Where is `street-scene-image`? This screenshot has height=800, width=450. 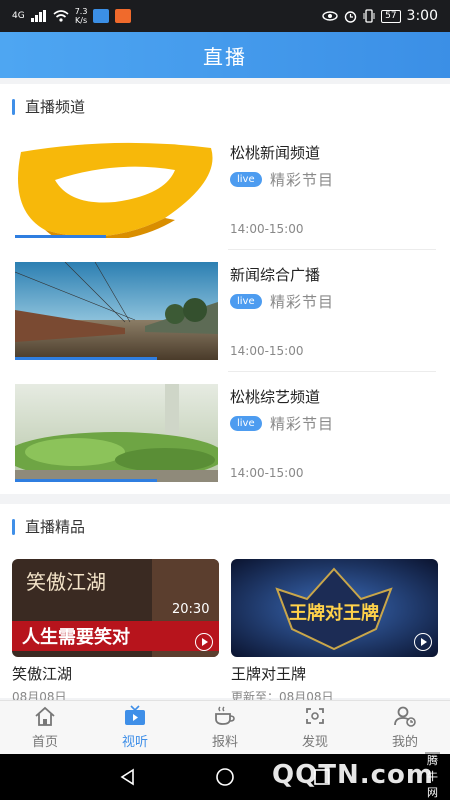 street-scene-image is located at coordinates (116, 311).